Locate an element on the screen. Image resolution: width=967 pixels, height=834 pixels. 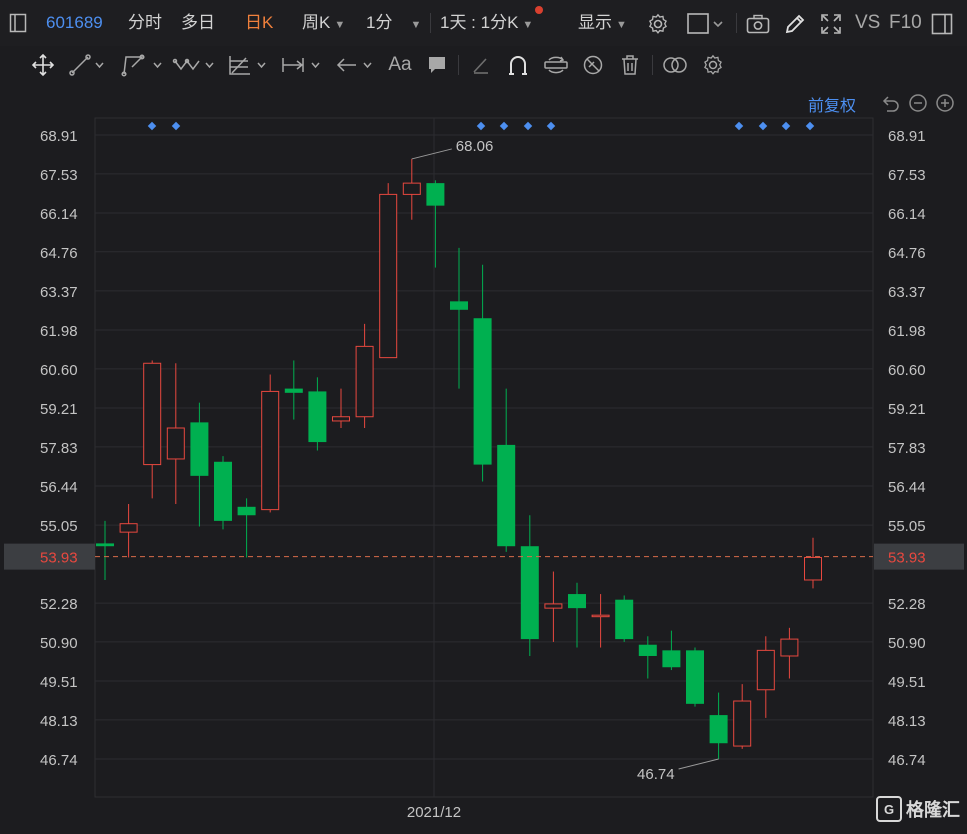
display-menu: 显示 ▼ is located at coordinates (602, 24).